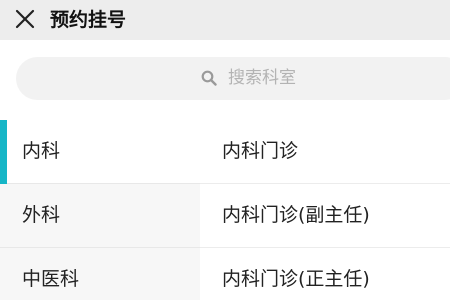 The image size is (450, 300). I want to click on clinic-label: 内科门诊(副主任), so click(296, 215).